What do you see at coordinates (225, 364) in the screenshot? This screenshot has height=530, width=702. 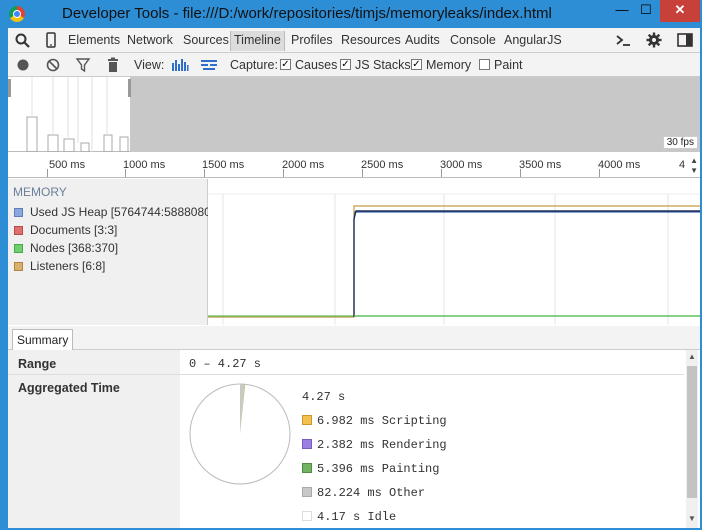 I see `range-value: 0 – 4.27 s` at bounding box center [225, 364].